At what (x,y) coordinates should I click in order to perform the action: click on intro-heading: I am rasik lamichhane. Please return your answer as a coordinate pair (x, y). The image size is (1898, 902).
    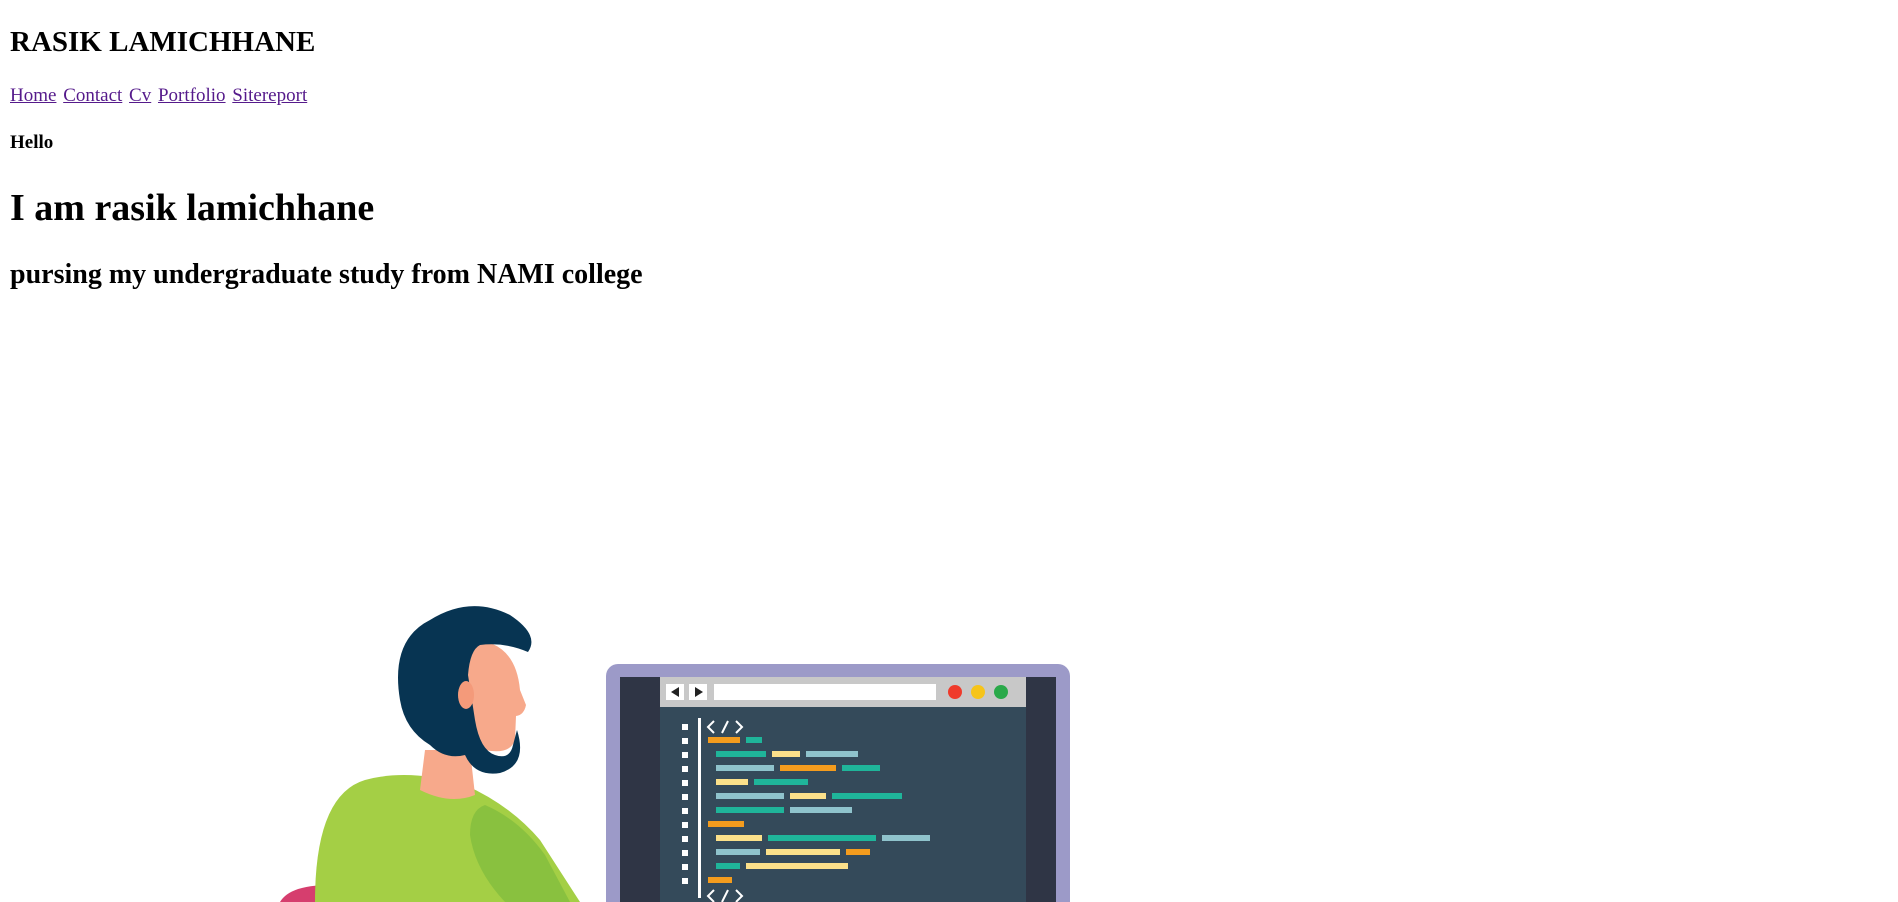
    Looking at the image, I should click on (192, 208).